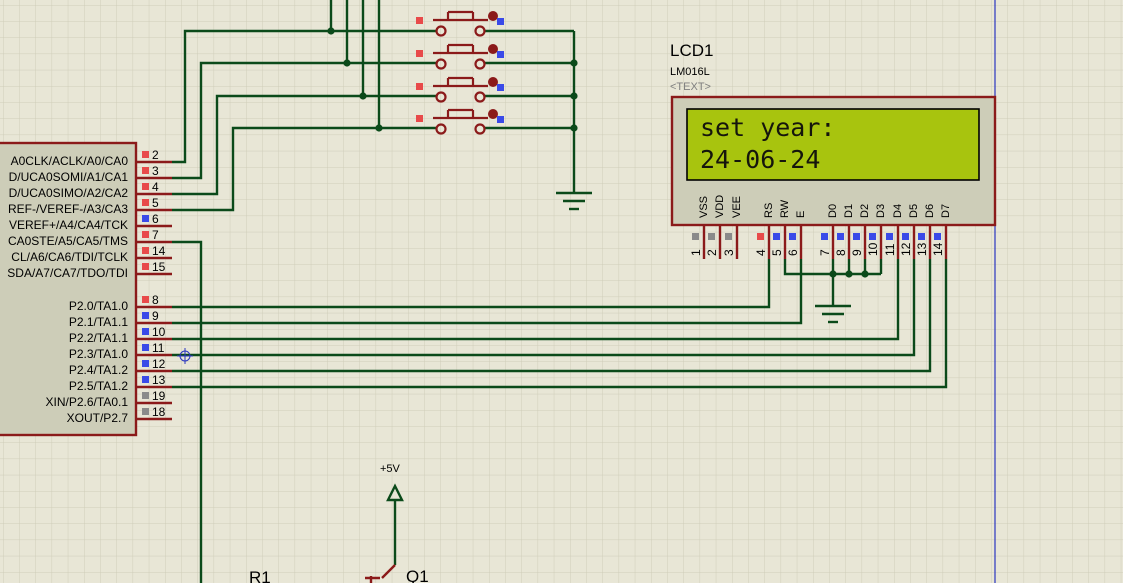 The image size is (1123, 583). Describe the element at coordinates (898, 211) in the screenshot. I see `pin-name: D4` at that location.